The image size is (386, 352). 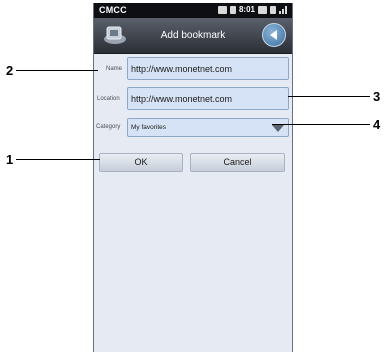 What do you see at coordinates (208, 68) in the screenshot?
I see `name-field: http://www.monetnet.com` at bounding box center [208, 68].